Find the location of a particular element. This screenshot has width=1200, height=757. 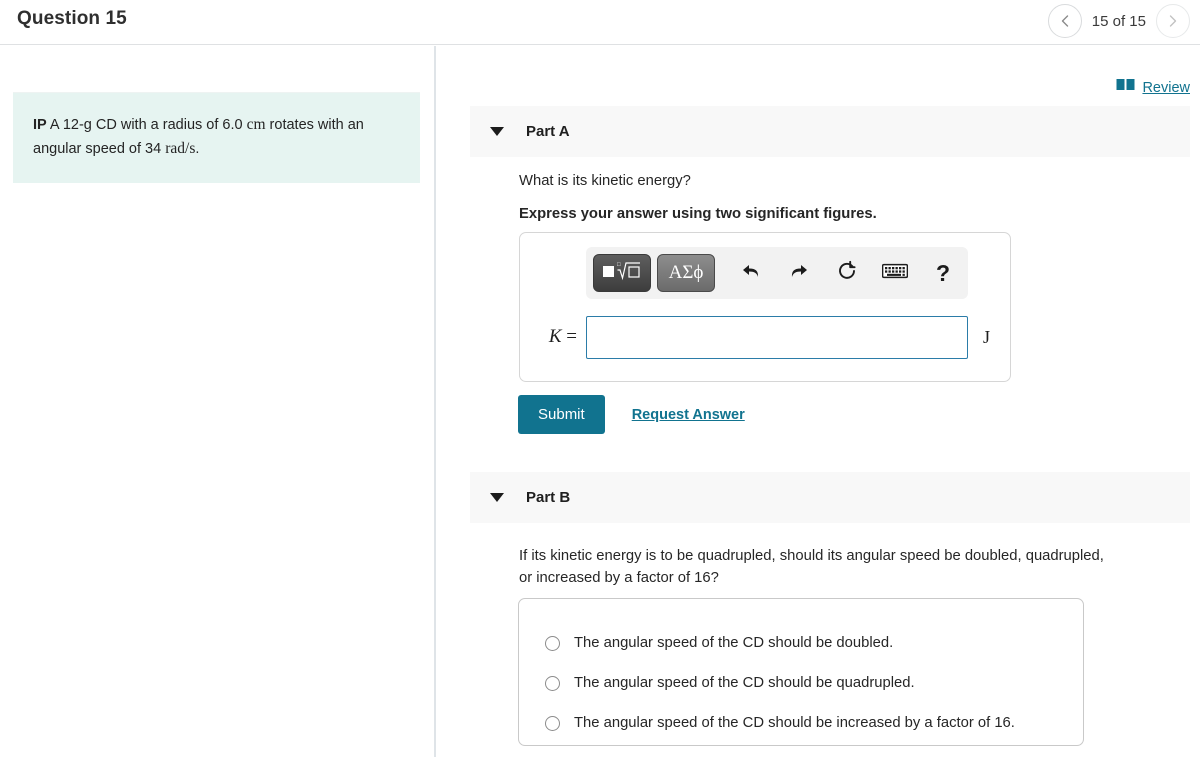

question-counter: 15 of 15 is located at coordinates (1118, 21).